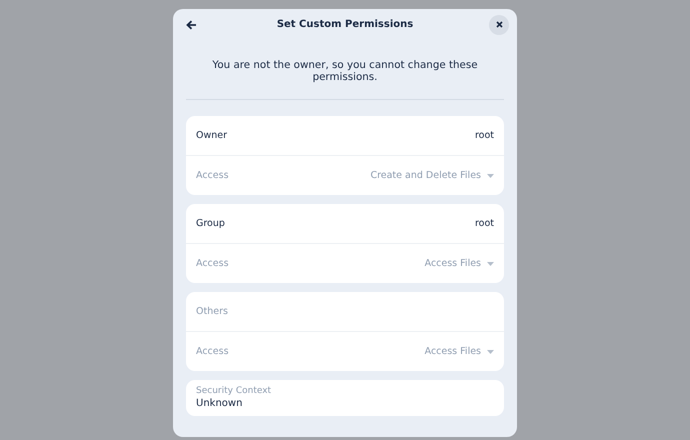 The width and height of the screenshot is (690, 440). Describe the element at coordinates (234, 391) in the screenshot. I see `security-context-label: Security Context` at that location.